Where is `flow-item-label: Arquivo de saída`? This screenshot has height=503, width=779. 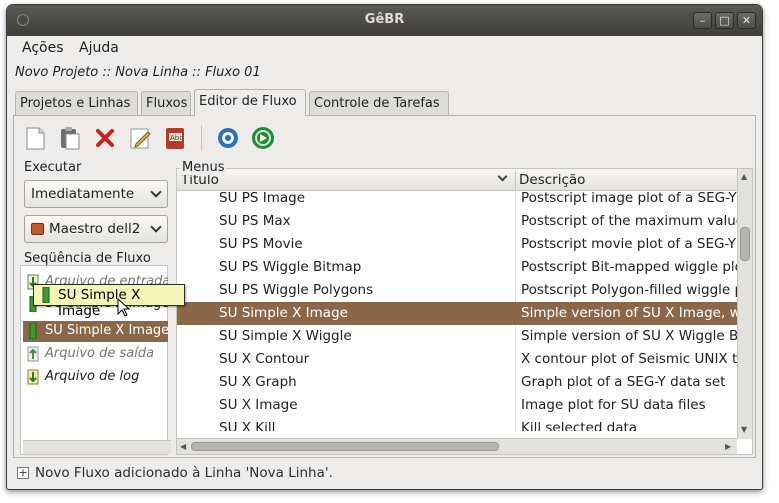
flow-item-label: Arquivo de saída is located at coordinates (100, 353).